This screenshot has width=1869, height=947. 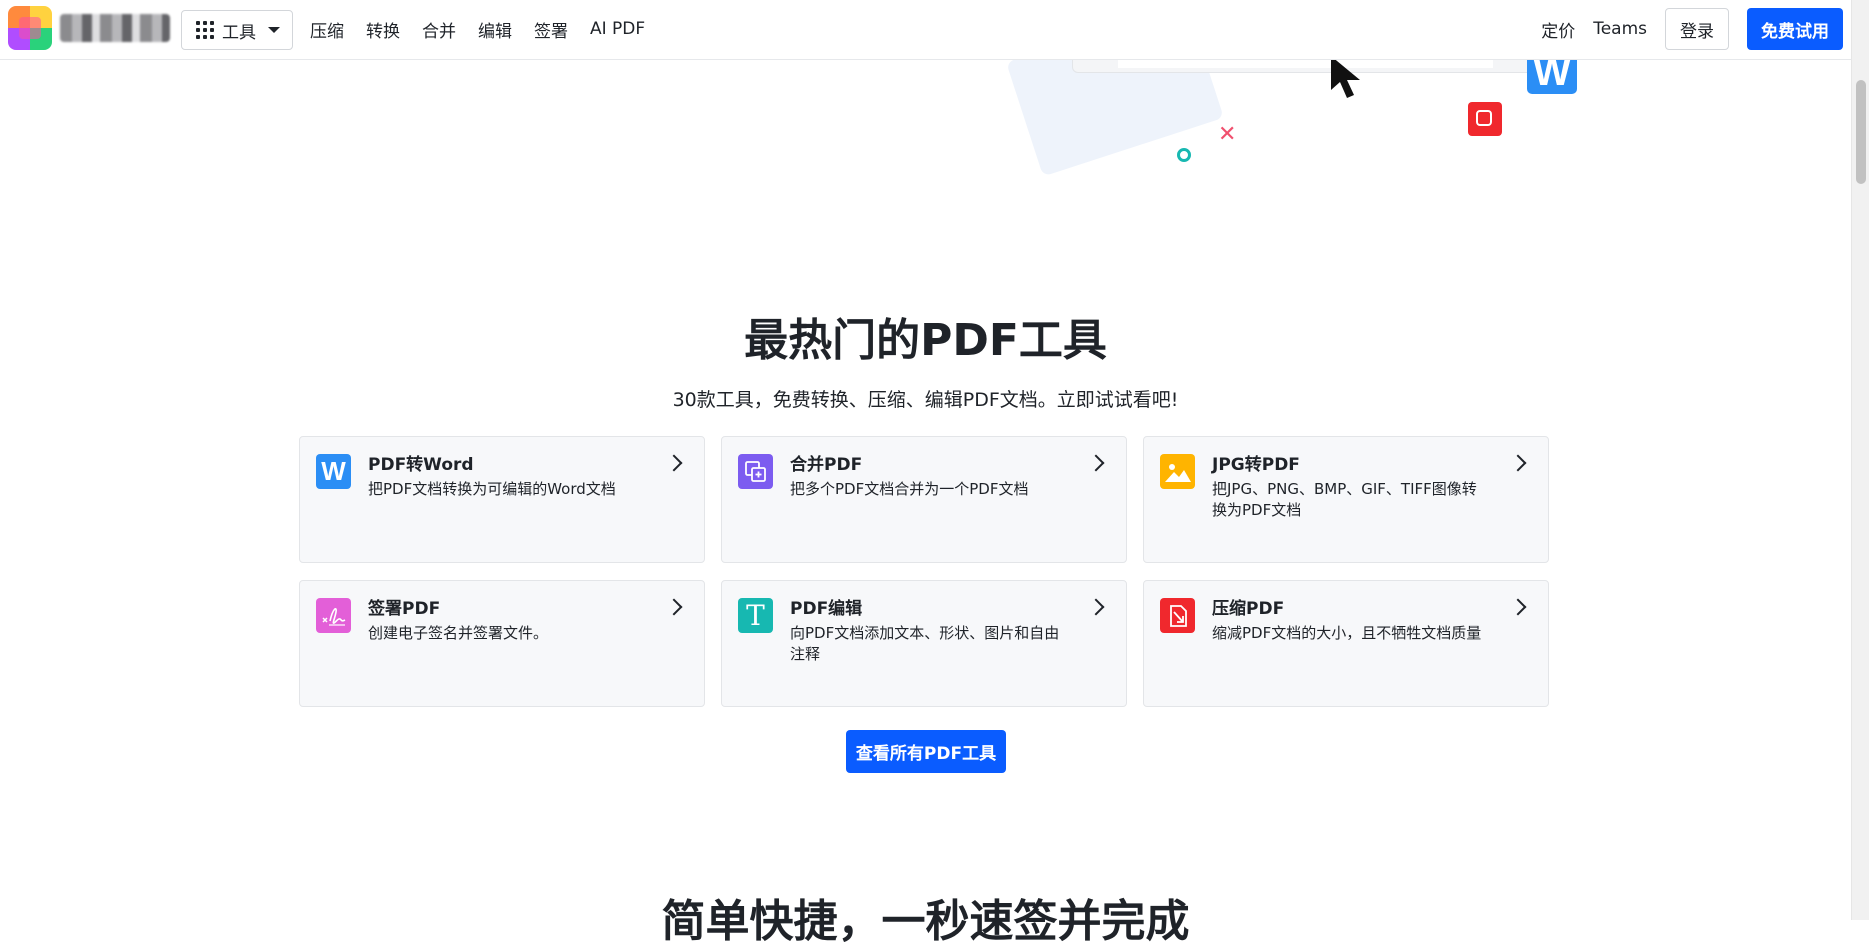 I want to click on nav-link-ai-pdf: AI PDF, so click(x=617, y=29).